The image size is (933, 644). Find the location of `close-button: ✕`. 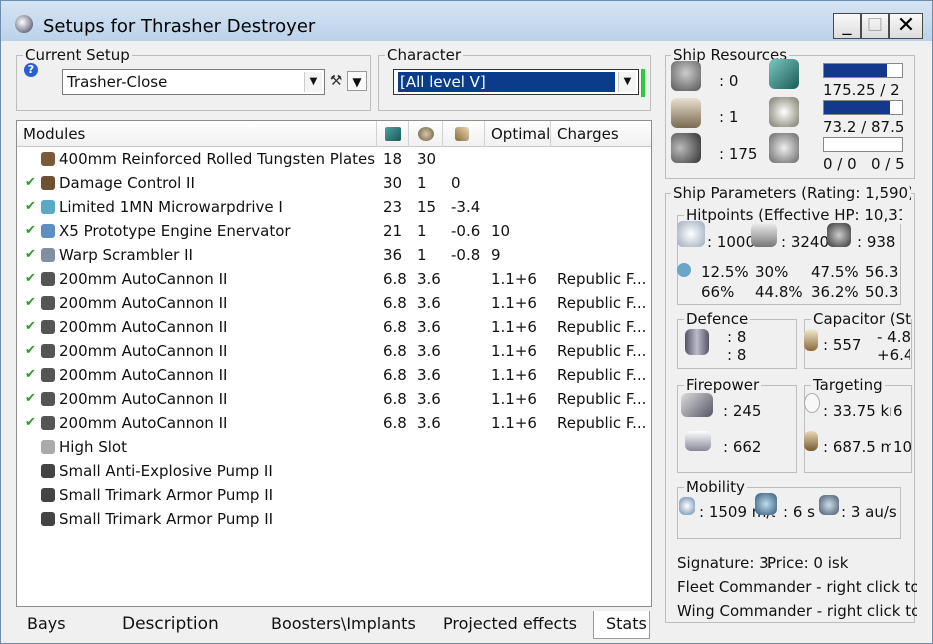

close-button: ✕ is located at coordinates (906, 26).